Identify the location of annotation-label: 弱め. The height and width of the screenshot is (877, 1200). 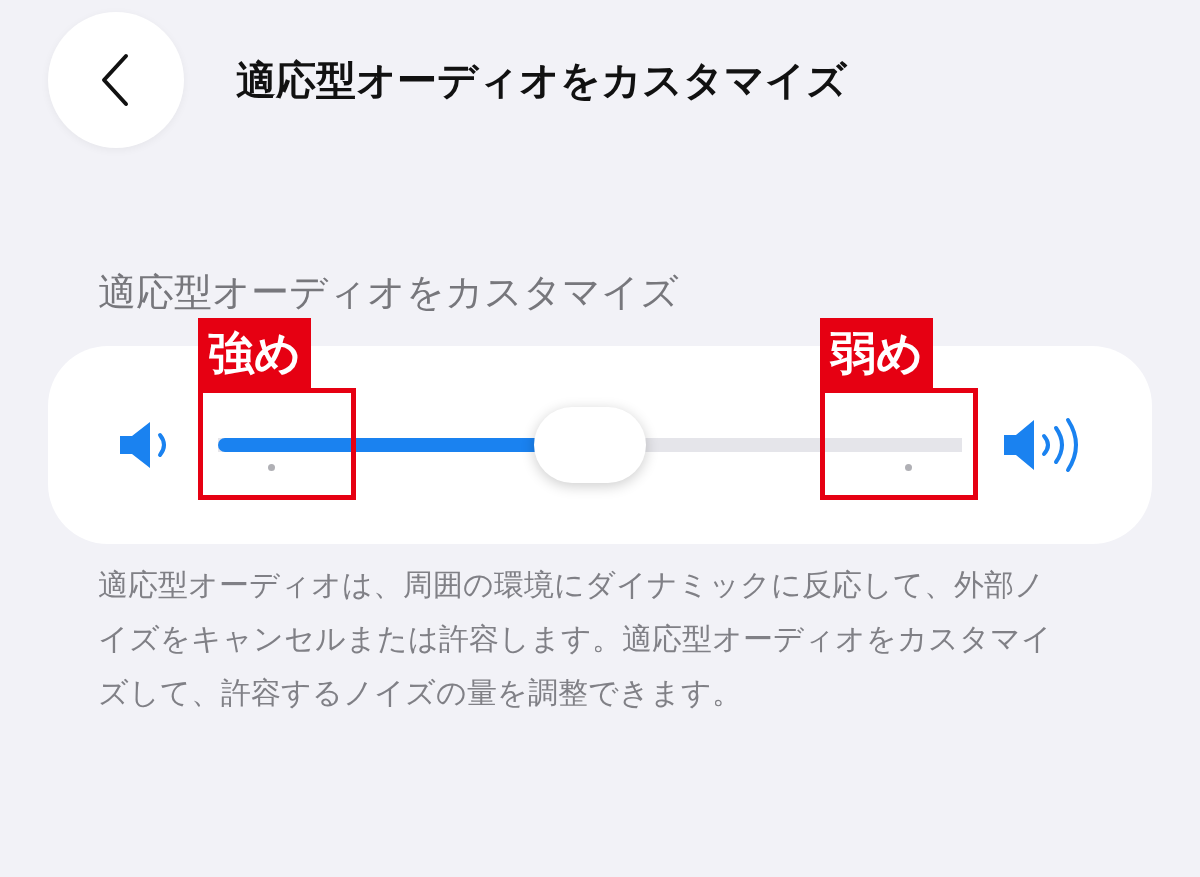
(876, 353).